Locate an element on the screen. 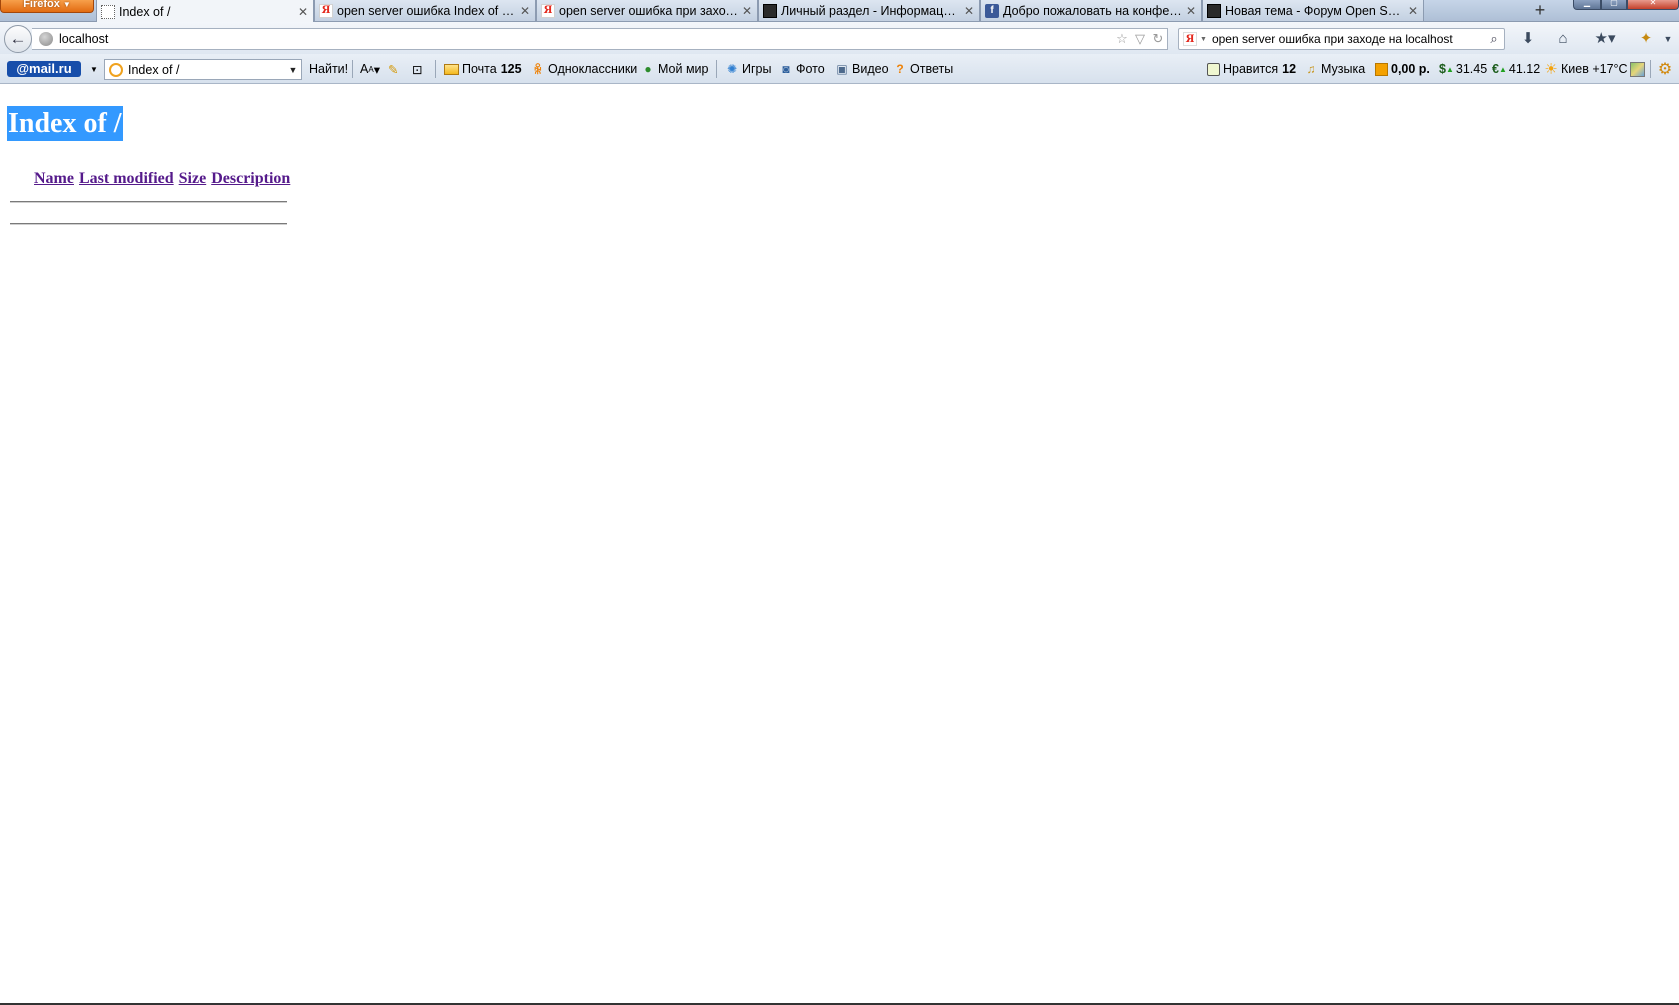 The height and width of the screenshot is (1005, 1679). mail-link: Почта 125 is located at coordinates (483, 69).